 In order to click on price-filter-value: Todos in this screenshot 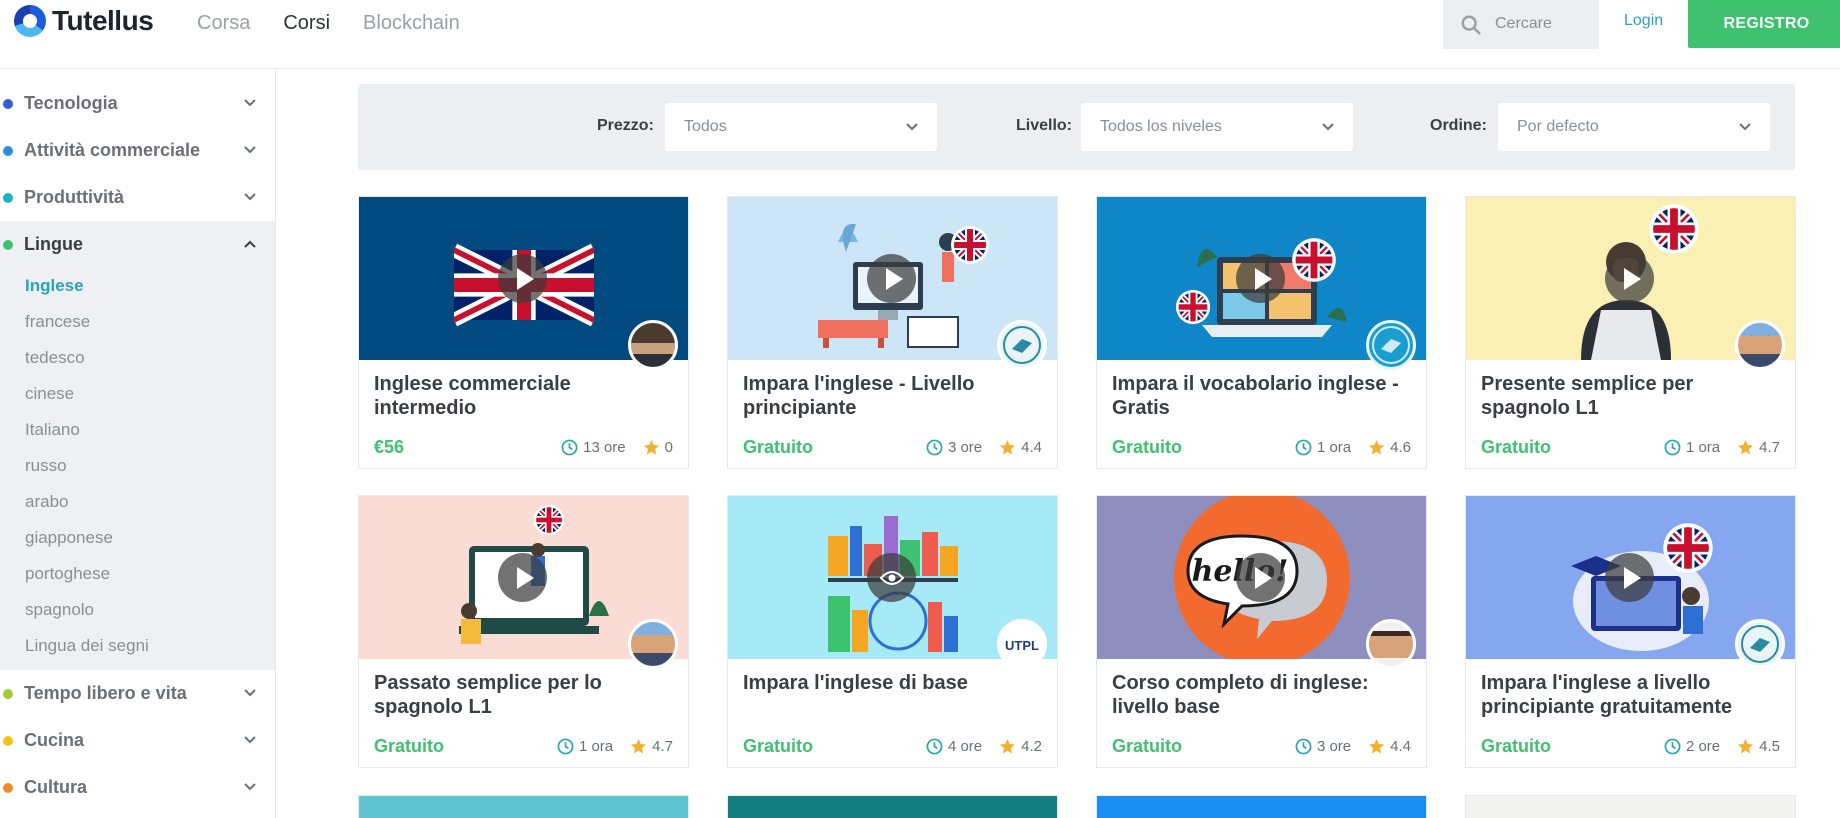, I will do `click(705, 126)`.